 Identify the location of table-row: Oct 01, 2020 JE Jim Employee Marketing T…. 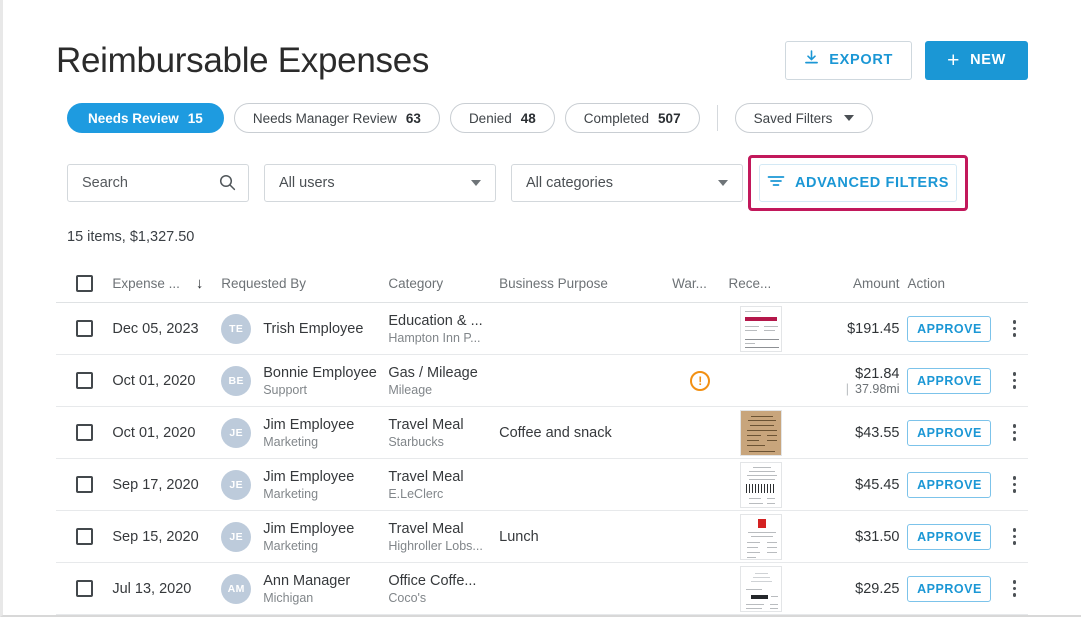
(542, 433).